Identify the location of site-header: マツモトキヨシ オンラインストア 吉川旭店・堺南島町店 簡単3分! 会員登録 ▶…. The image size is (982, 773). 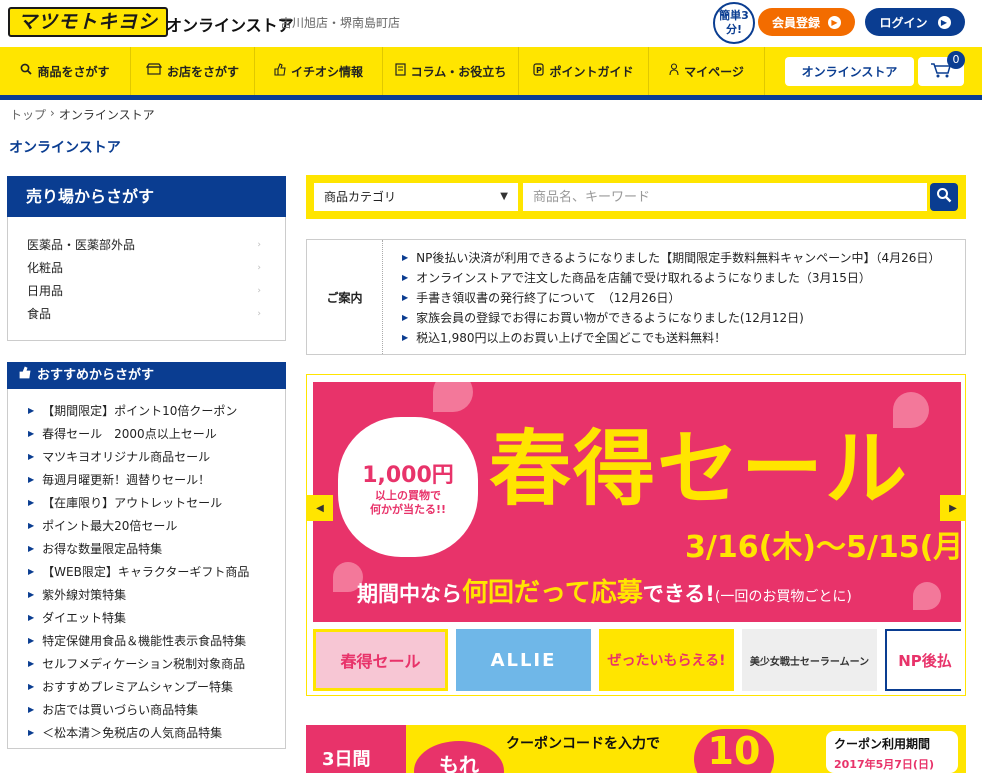
(491, 23).